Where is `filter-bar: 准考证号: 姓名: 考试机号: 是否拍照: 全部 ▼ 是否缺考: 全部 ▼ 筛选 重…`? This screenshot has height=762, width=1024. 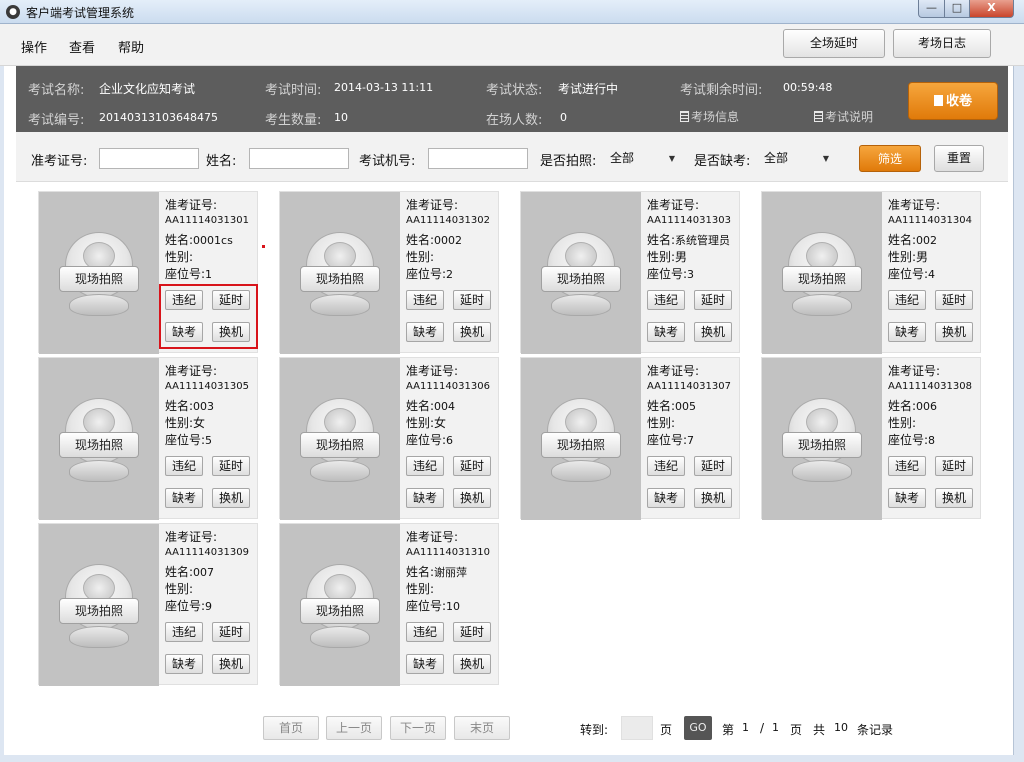
filter-bar: 准考证号: 姓名: 考试机号: 是否拍照: 全部 ▼ 是否缺考: 全部 ▼ 筛选 重… is located at coordinates (512, 157).